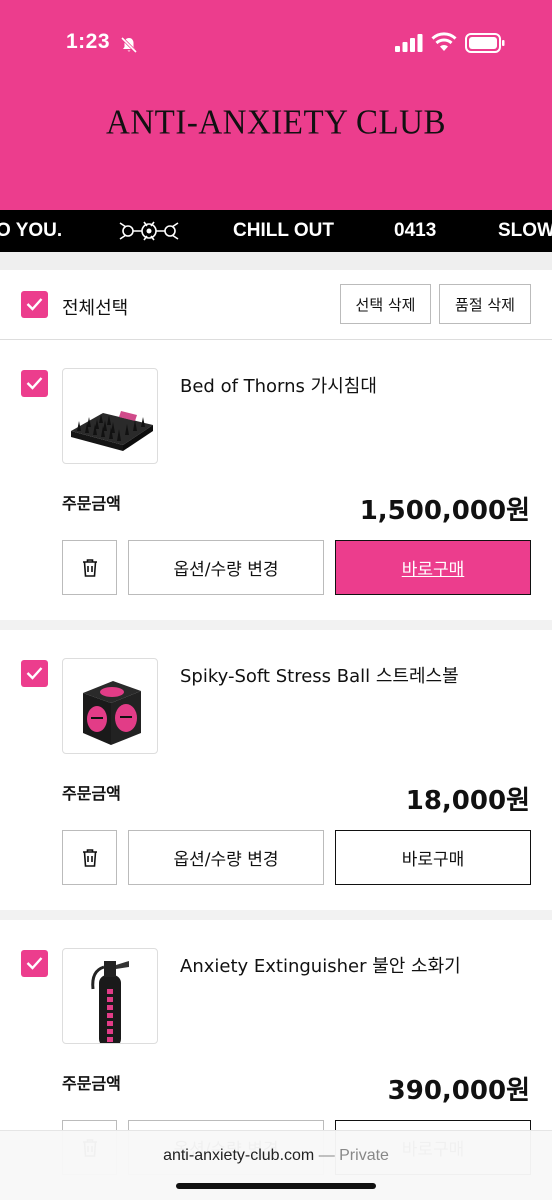  What do you see at coordinates (276, 45) in the screenshot?
I see `status-bar: 1:23` at bounding box center [276, 45].